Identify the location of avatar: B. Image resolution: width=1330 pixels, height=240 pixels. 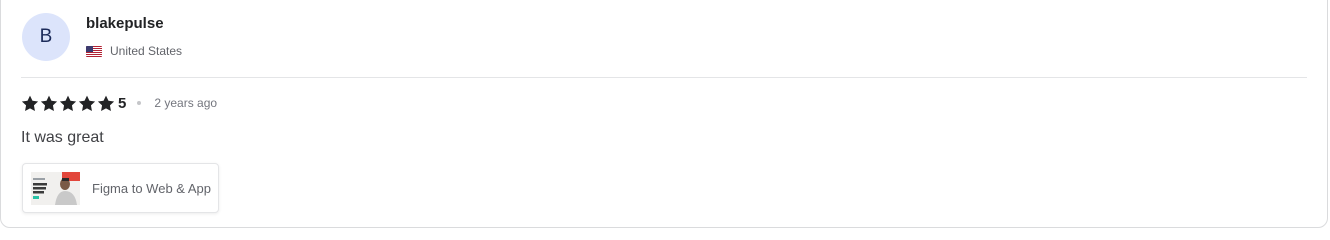
(46, 37).